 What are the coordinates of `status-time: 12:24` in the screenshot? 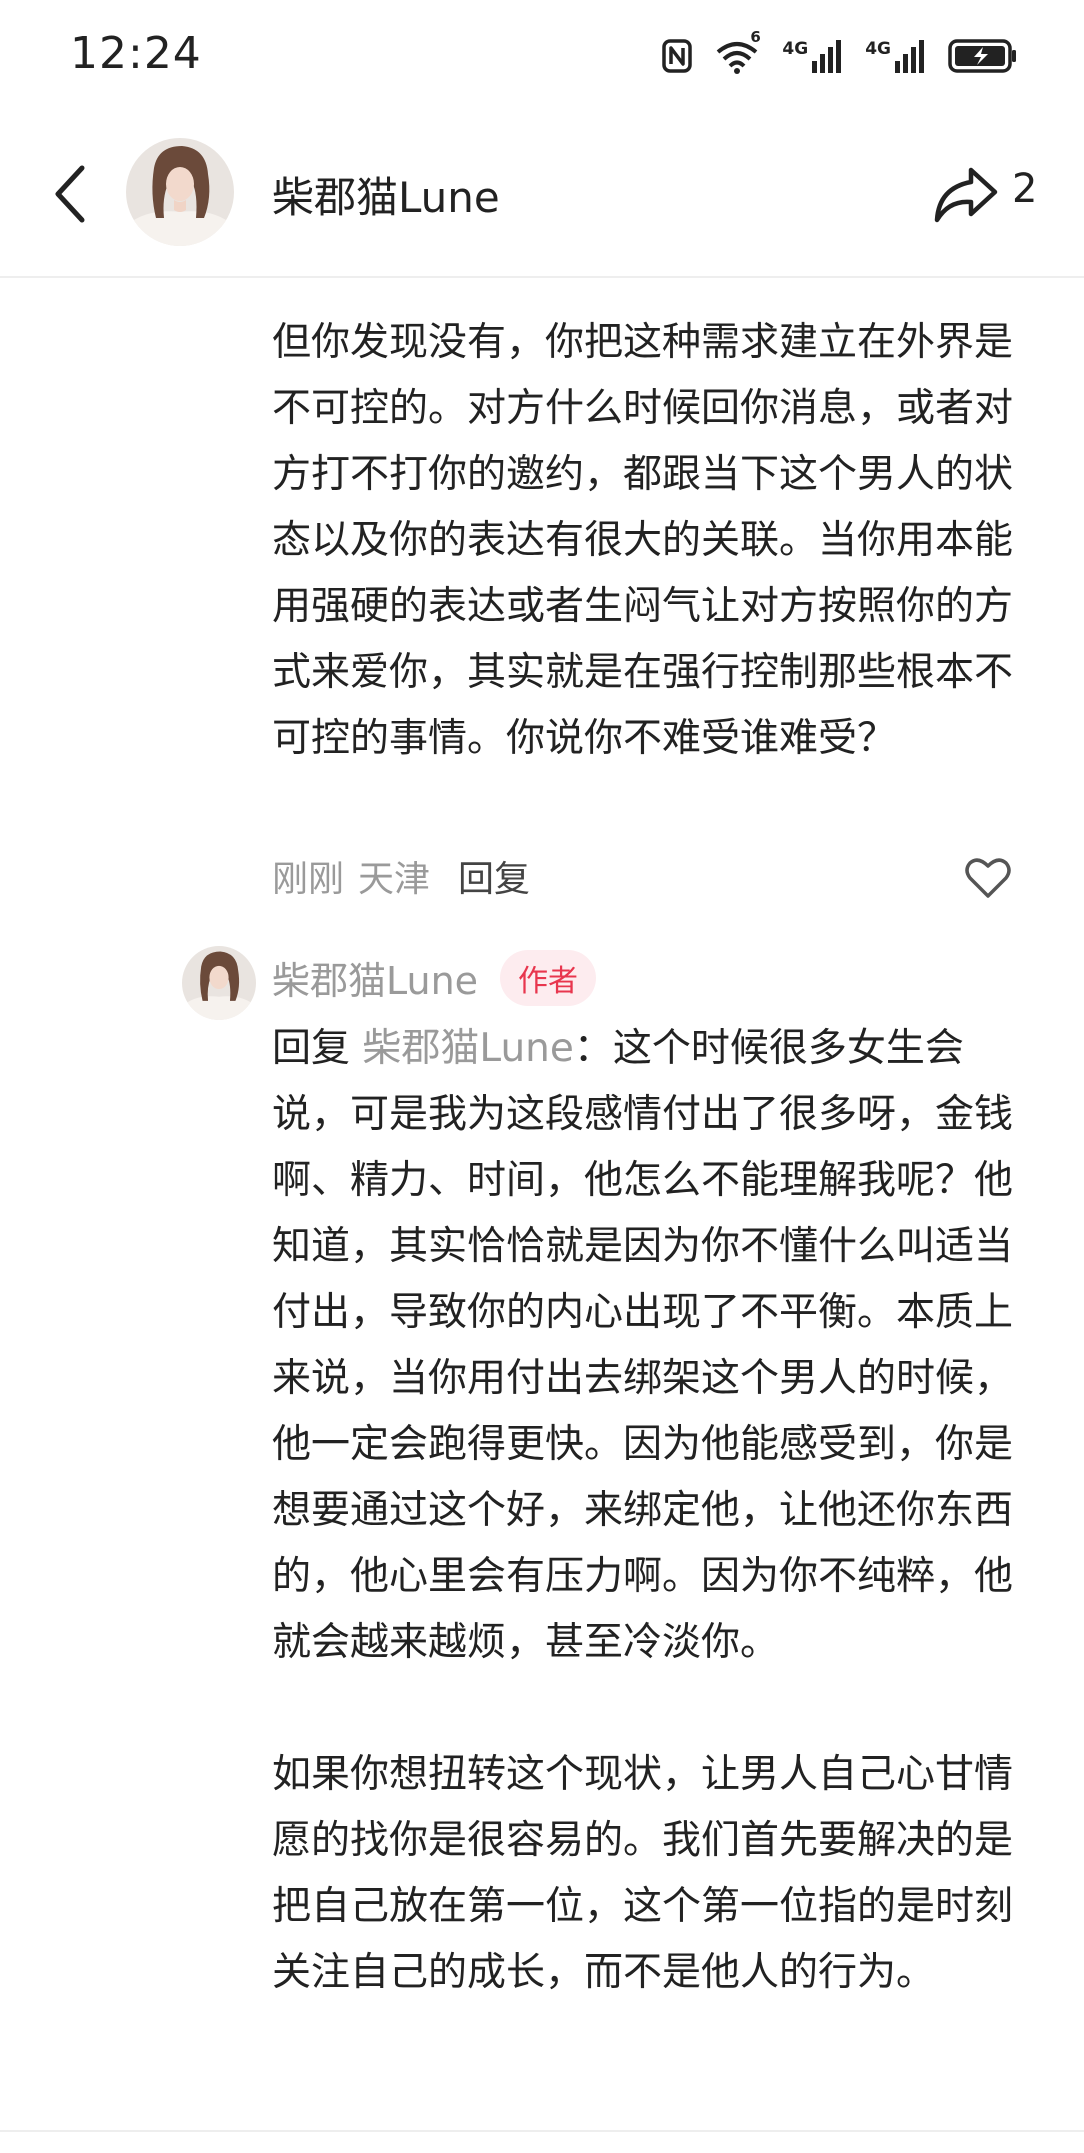 It's located at (136, 53).